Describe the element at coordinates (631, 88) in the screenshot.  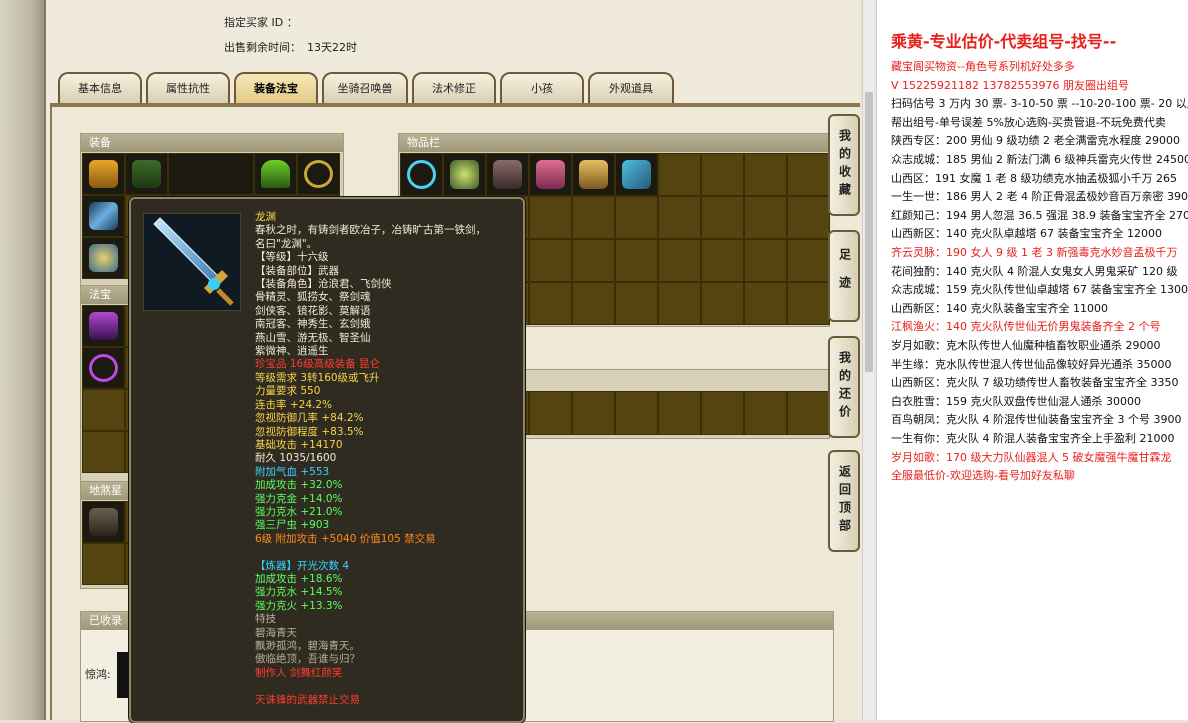
I see `tab-appearance: 外观道具` at that location.